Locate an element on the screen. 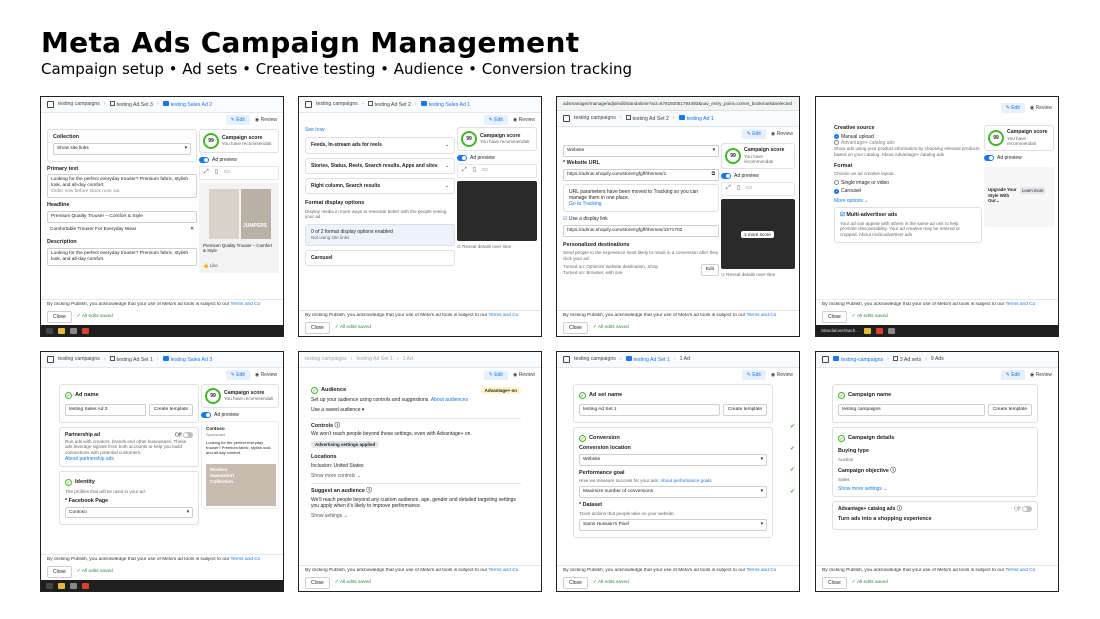 The image size is (1100, 619). breadcrumb-ad: testing Ad 1 is located at coordinates (696, 118).